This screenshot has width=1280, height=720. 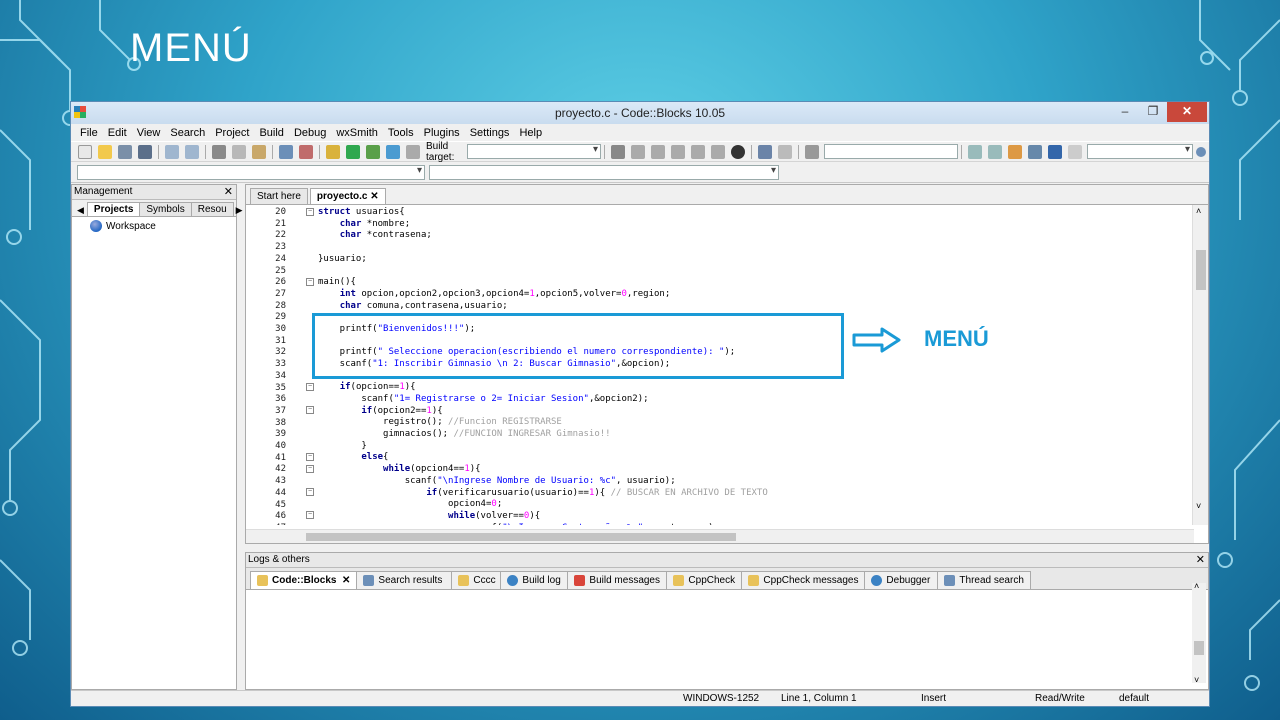 What do you see at coordinates (165, 209) in the screenshot?
I see `tab-symbols: Symbols` at bounding box center [165, 209].